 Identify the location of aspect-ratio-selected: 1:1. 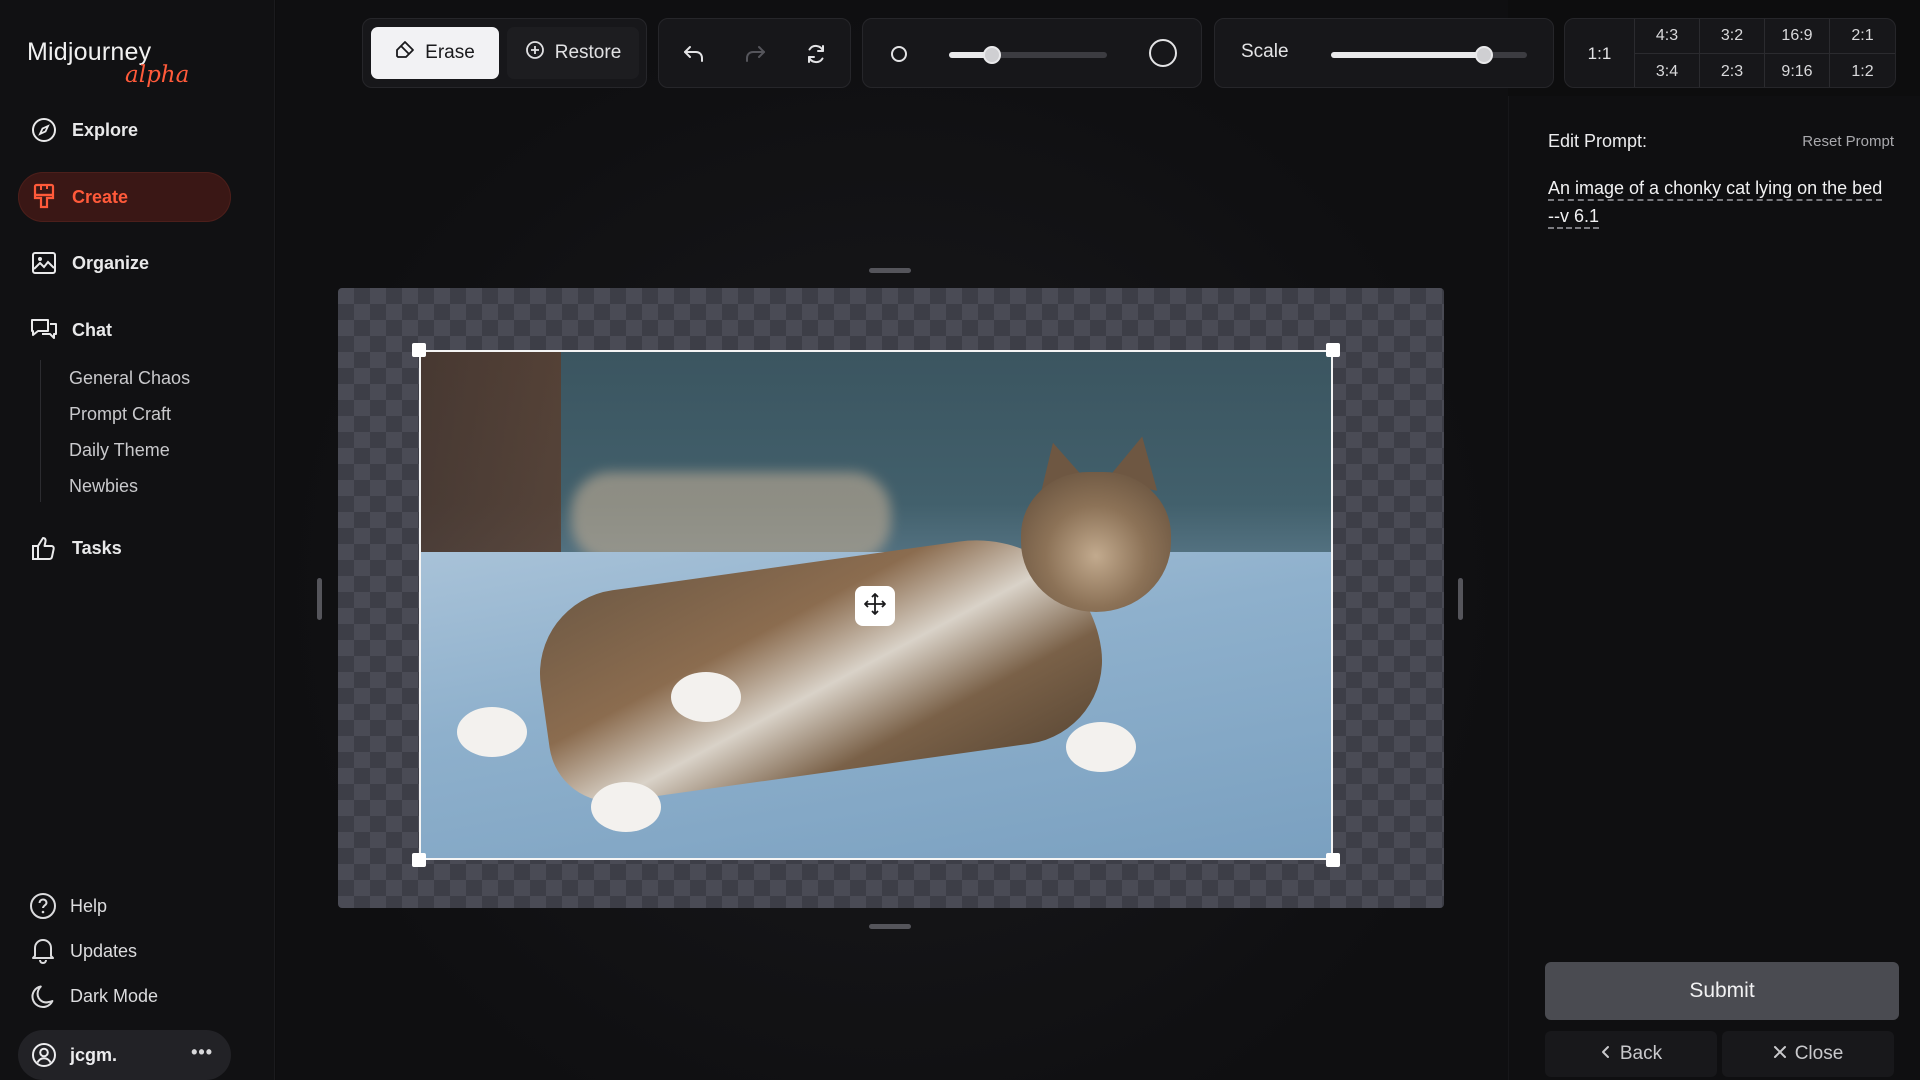
(1600, 53).